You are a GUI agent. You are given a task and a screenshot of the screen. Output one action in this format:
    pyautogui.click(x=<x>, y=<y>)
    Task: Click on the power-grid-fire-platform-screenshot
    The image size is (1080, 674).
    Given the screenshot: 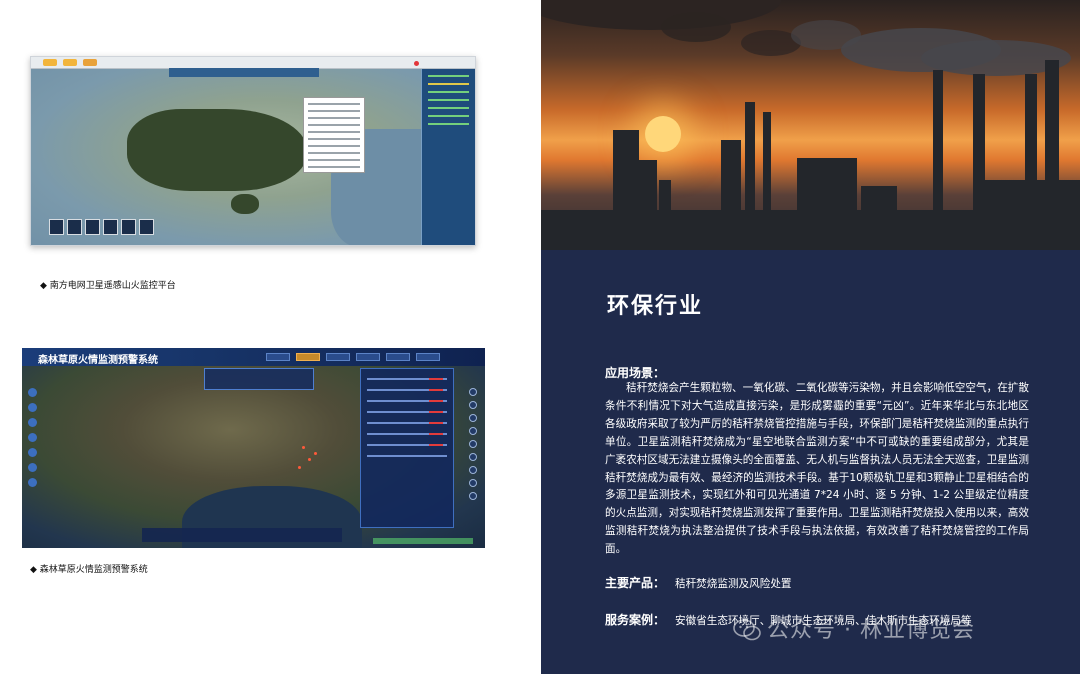 What is the action you would take?
    pyautogui.click(x=253, y=151)
    